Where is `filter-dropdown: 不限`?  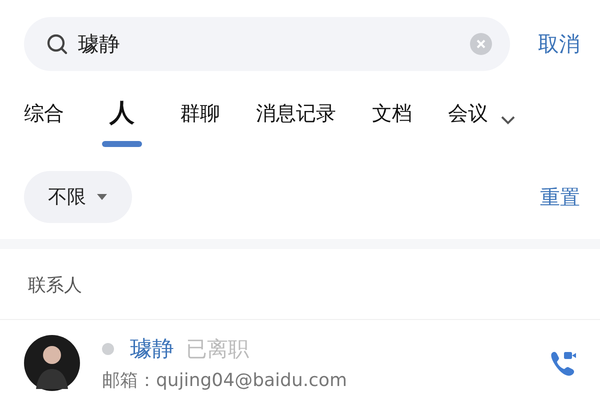 filter-dropdown: 不限 is located at coordinates (78, 197).